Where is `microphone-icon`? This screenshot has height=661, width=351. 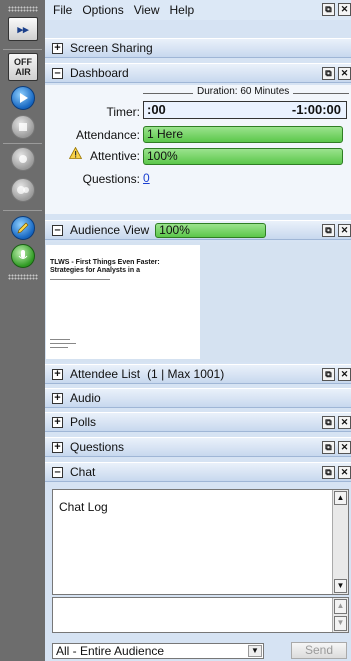 microphone-icon is located at coordinates (23, 254).